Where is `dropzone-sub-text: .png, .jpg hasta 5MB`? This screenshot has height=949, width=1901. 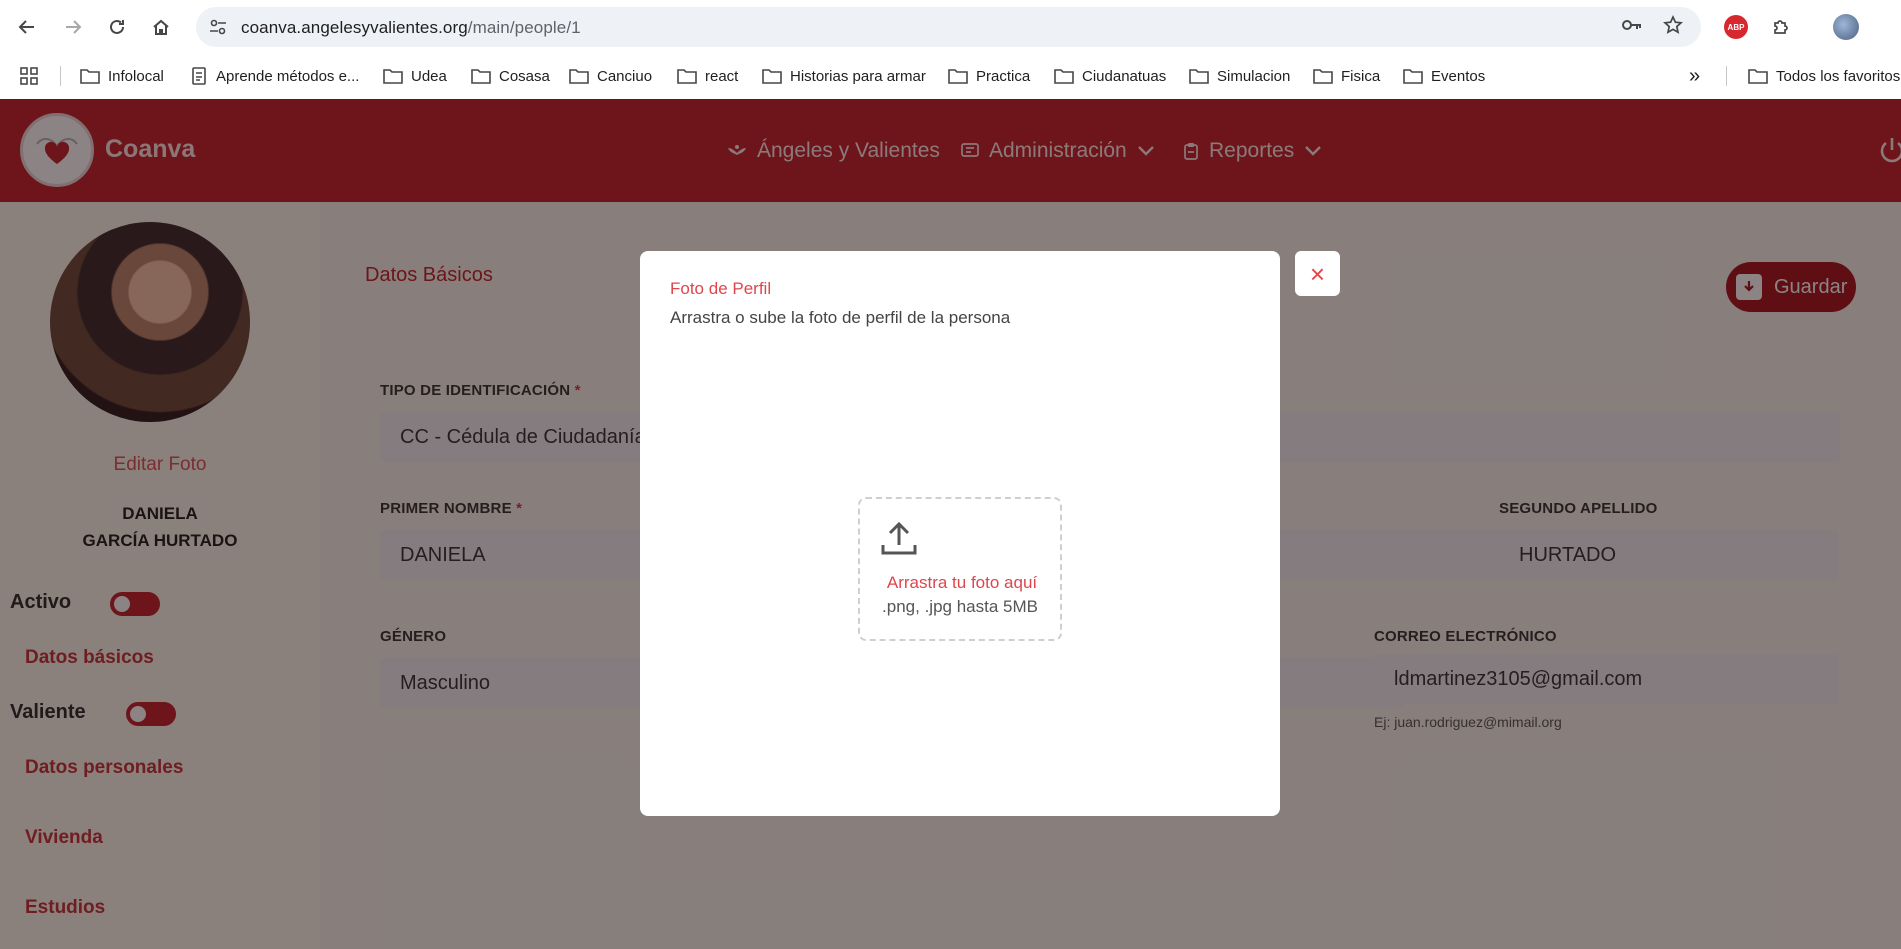 dropzone-sub-text: .png, .jpg hasta 5MB is located at coordinates (960, 606).